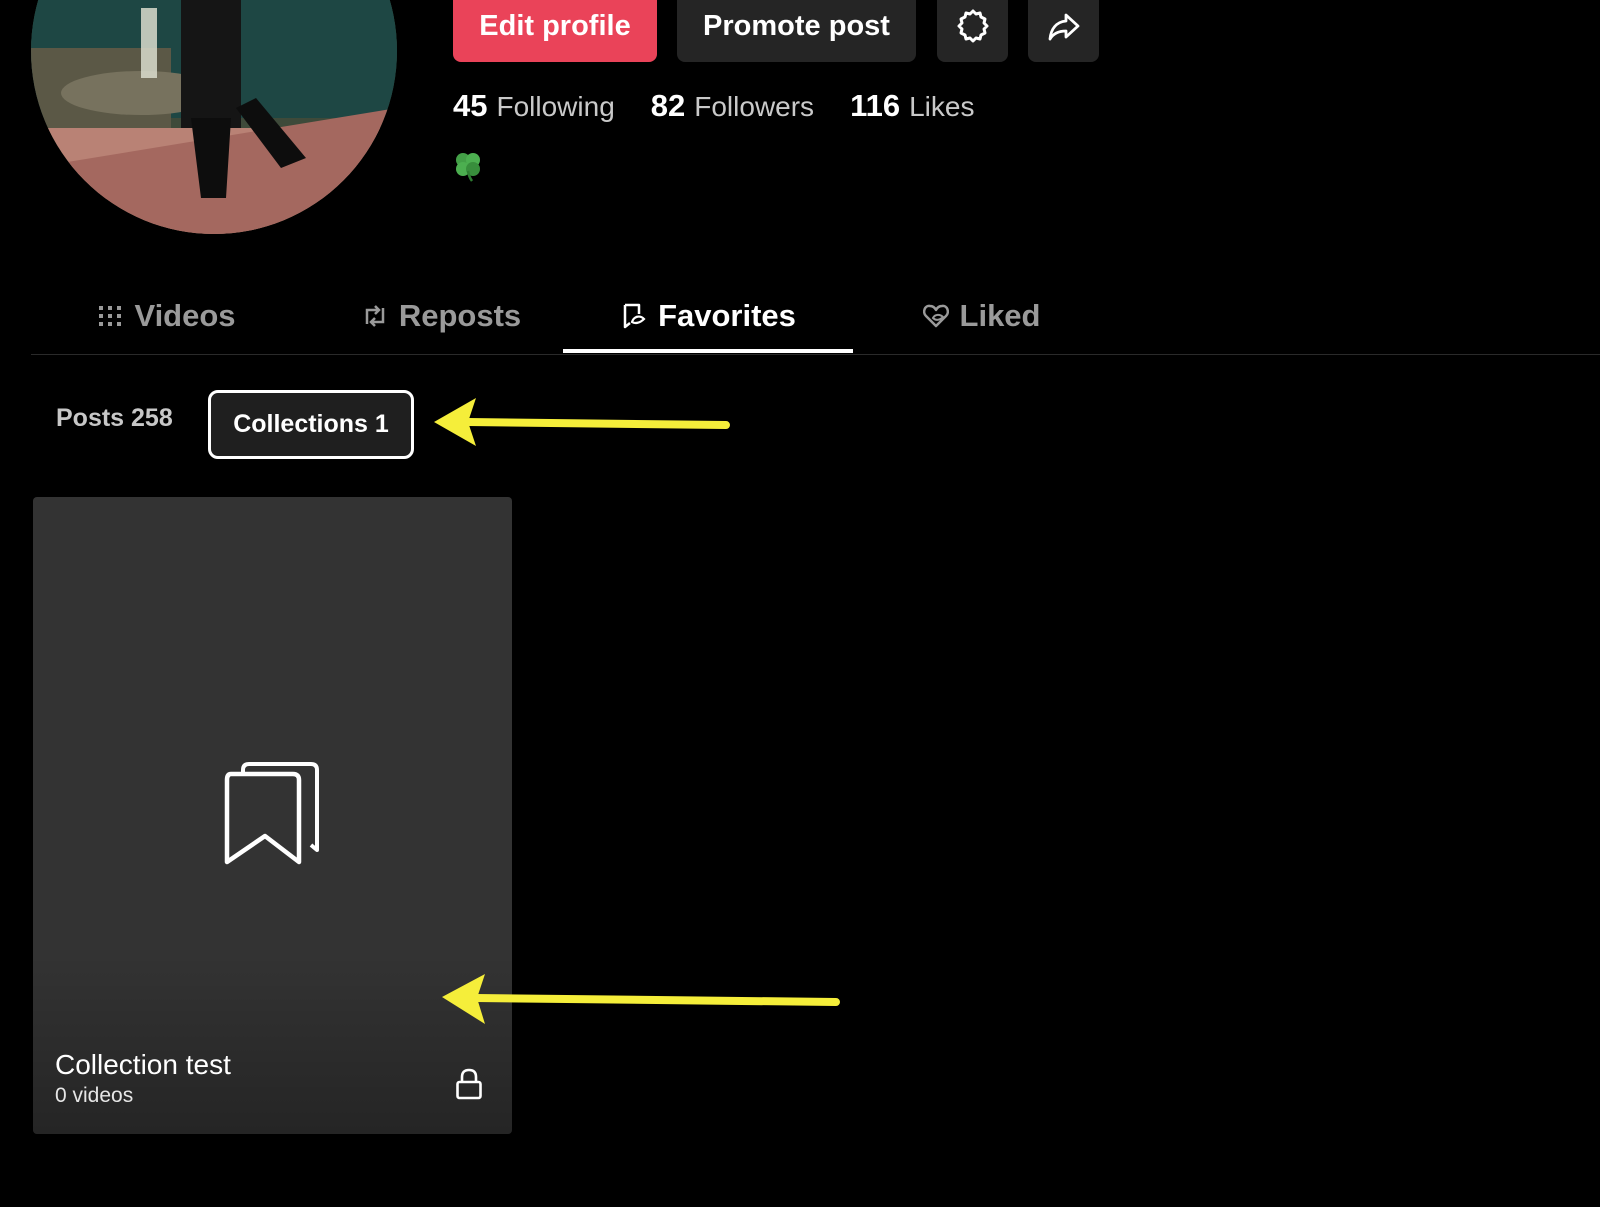 This screenshot has height=1207, width=1600. Describe the element at coordinates (143, 1064) in the screenshot. I see `collection-title: Collection test` at that location.